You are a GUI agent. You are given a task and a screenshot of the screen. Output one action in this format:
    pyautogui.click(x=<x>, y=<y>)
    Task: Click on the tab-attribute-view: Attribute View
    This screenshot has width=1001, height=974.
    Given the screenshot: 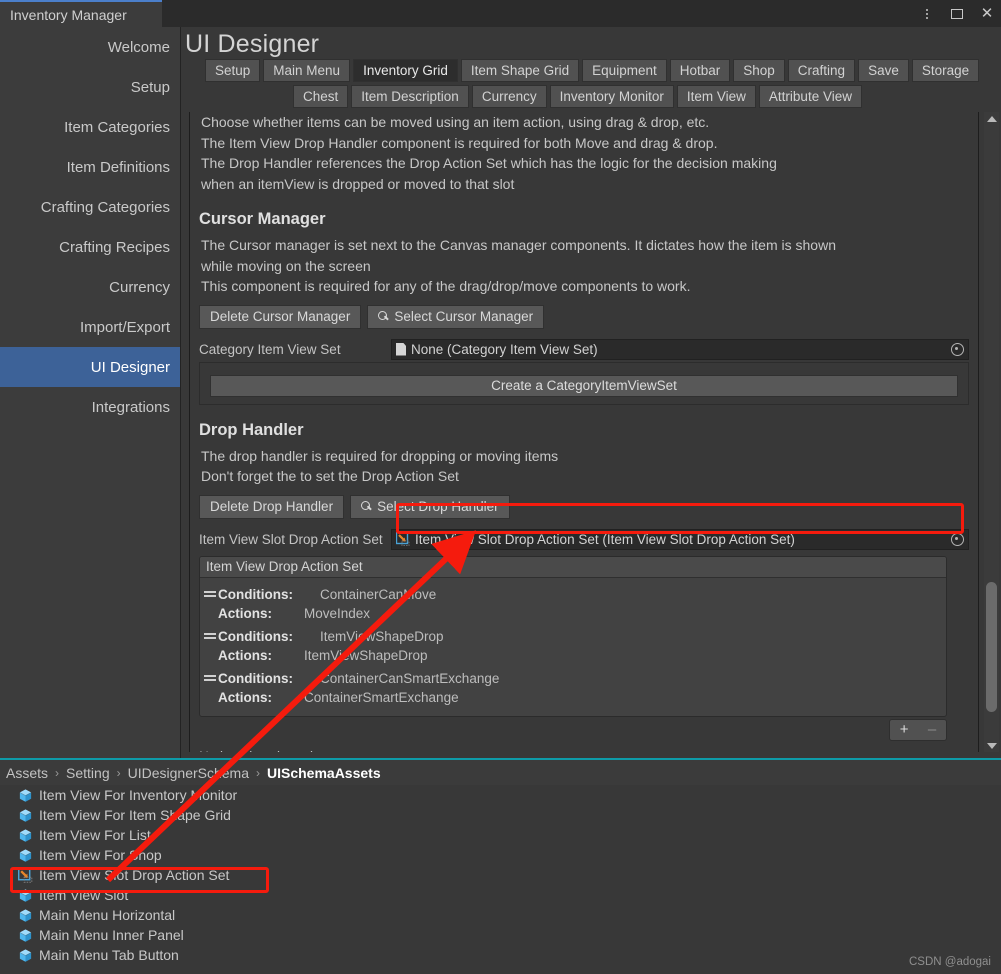 What is the action you would take?
    pyautogui.click(x=810, y=96)
    